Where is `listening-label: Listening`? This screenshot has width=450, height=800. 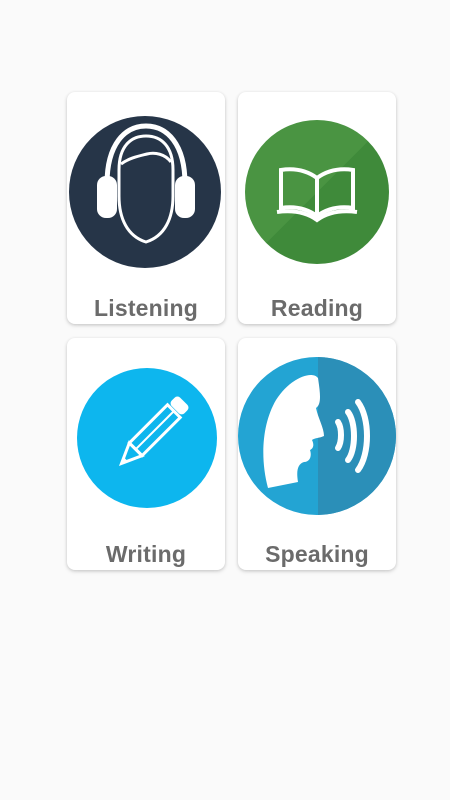 listening-label: Listening is located at coordinates (146, 308).